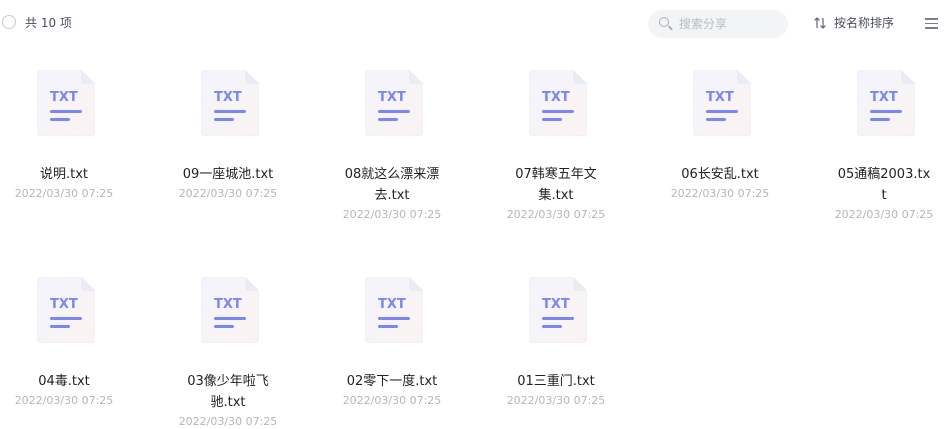  Describe the element at coordinates (48, 23) in the screenshot. I see `item-count: 共 10 项` at that location.